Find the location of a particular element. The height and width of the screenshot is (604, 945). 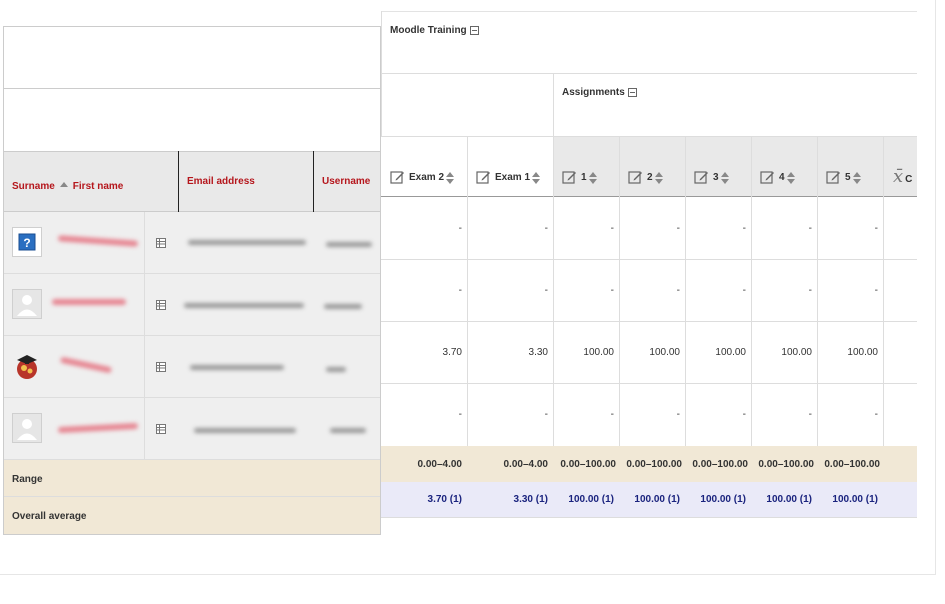

grade-item-label: C is located at coordinates (908, 179).